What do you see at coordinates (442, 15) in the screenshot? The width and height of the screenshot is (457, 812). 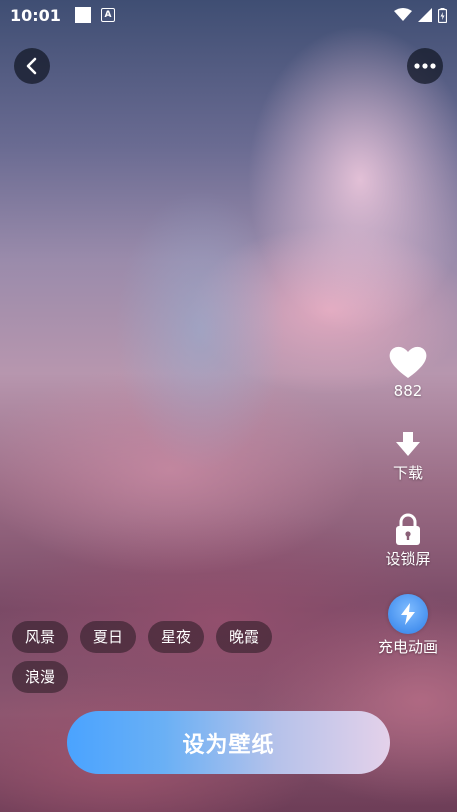 I see `battery-icon` at bounding box center [442, 15].